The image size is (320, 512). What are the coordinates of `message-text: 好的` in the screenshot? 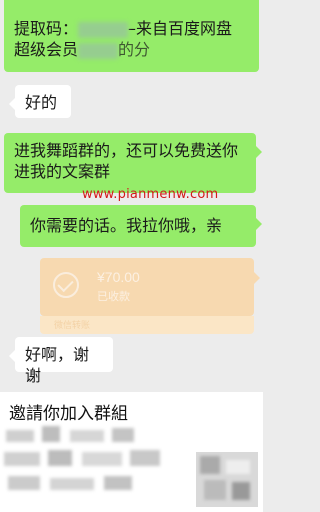 It's located at (41, 102).